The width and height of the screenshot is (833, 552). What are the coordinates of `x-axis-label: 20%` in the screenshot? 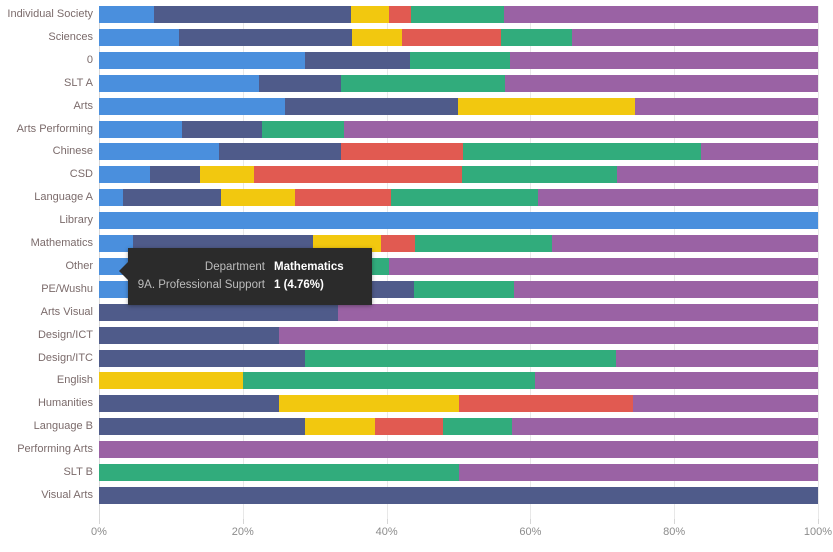 It's located at (242, 532).